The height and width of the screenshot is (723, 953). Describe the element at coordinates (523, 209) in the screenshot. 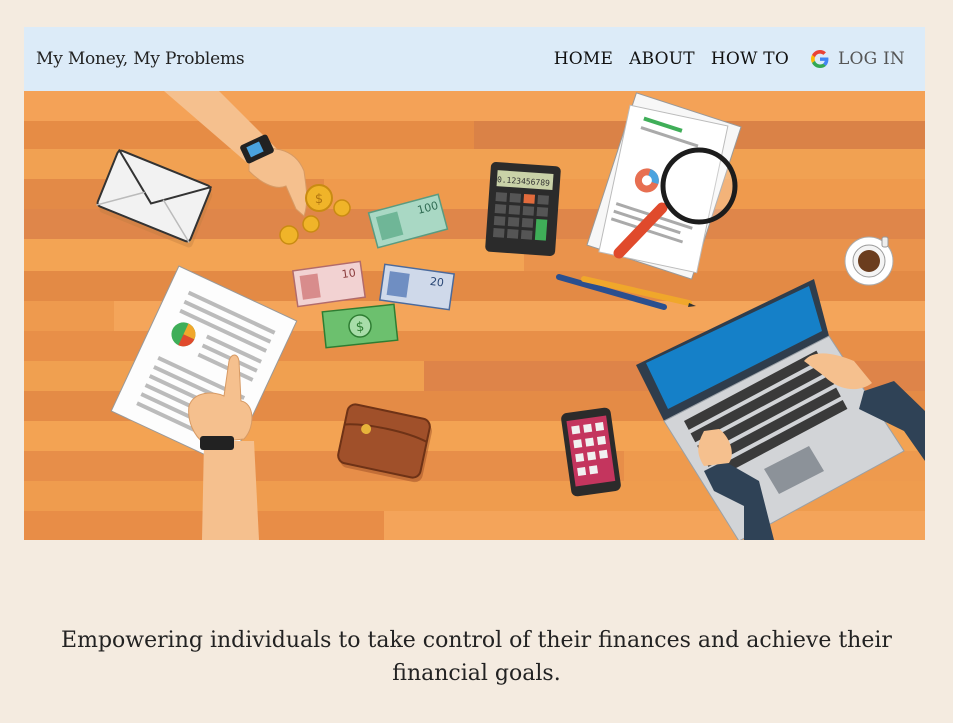

I see `calculator: 0.123456789` at that location.